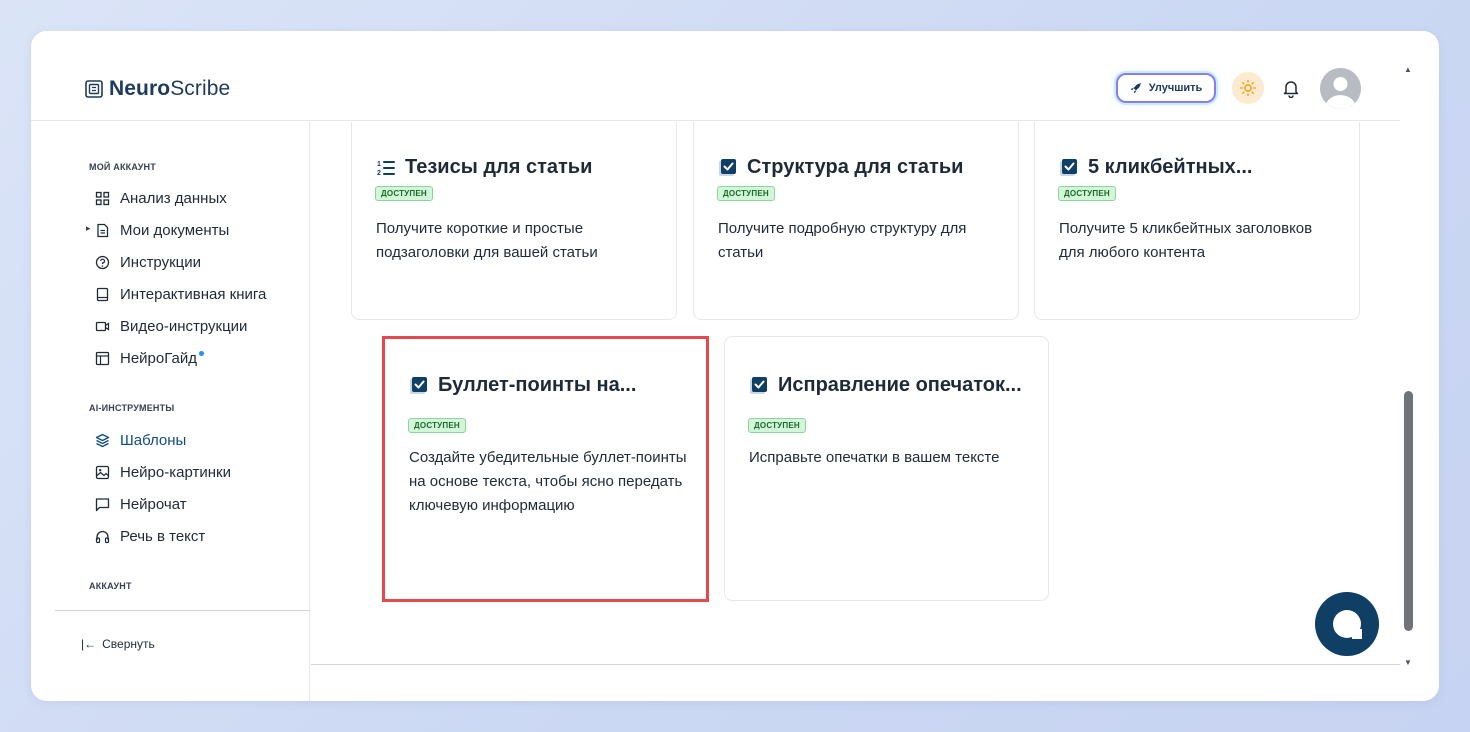  What do you see at coordinates (102, 536) in the screenshot?
I see `headphones-icon` at bounding box center [102, 536].